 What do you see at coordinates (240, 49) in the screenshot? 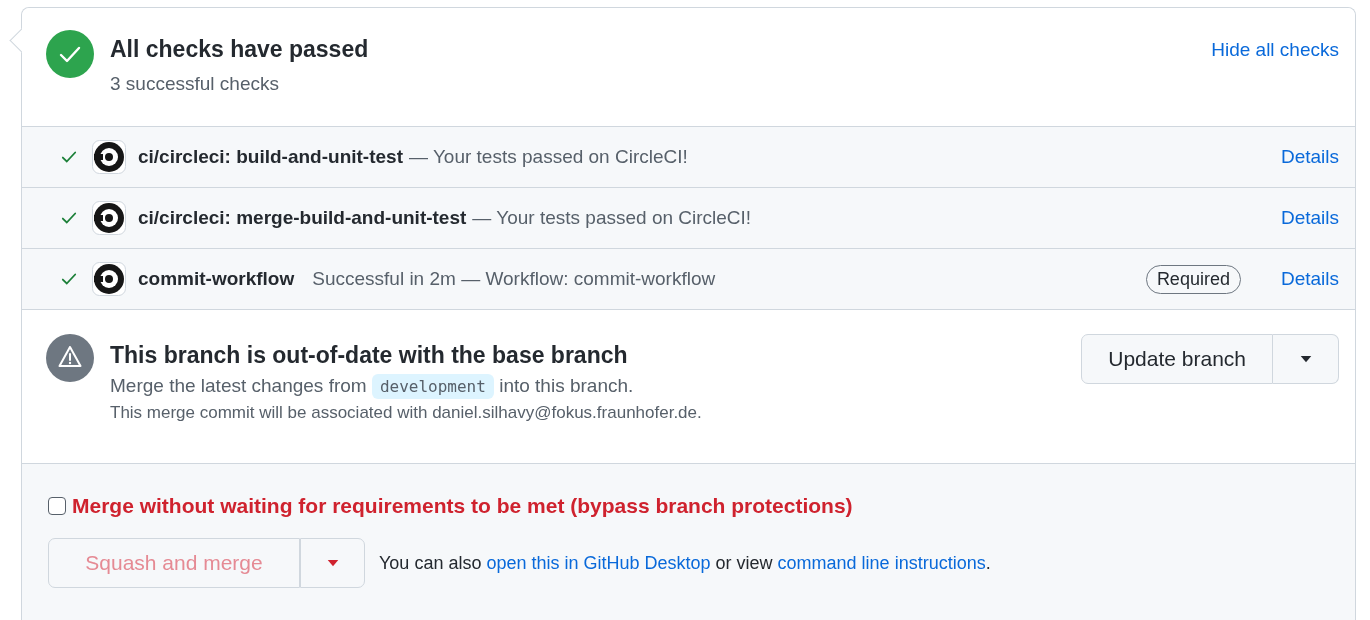
I see `checks-title: All checks have passed` at bounding box center [240, 49].